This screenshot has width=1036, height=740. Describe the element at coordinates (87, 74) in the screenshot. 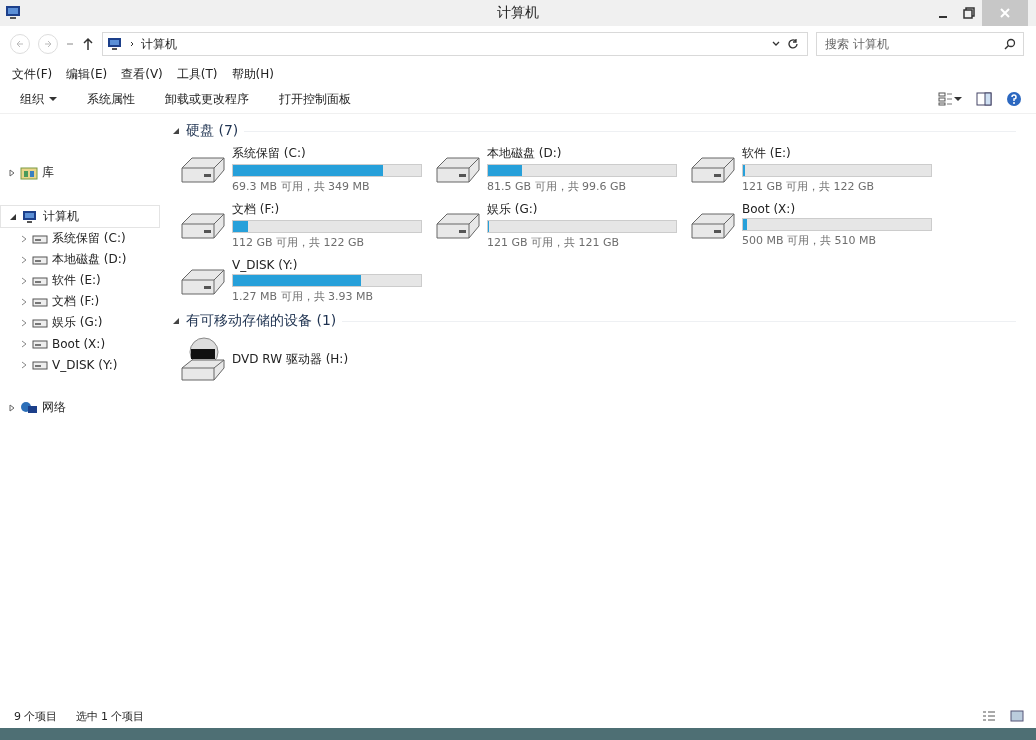

I see `menu-item: 编辑(E)` at that location.